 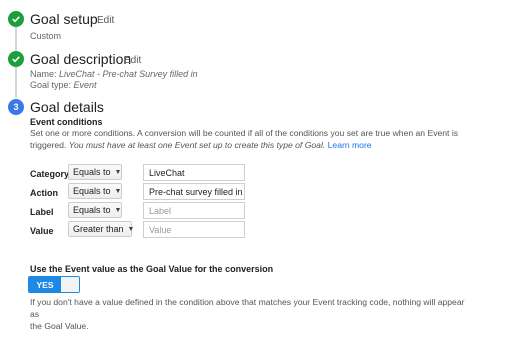 I want to click on step-title-goal-description: Goal description, so click(x=81, y=59).